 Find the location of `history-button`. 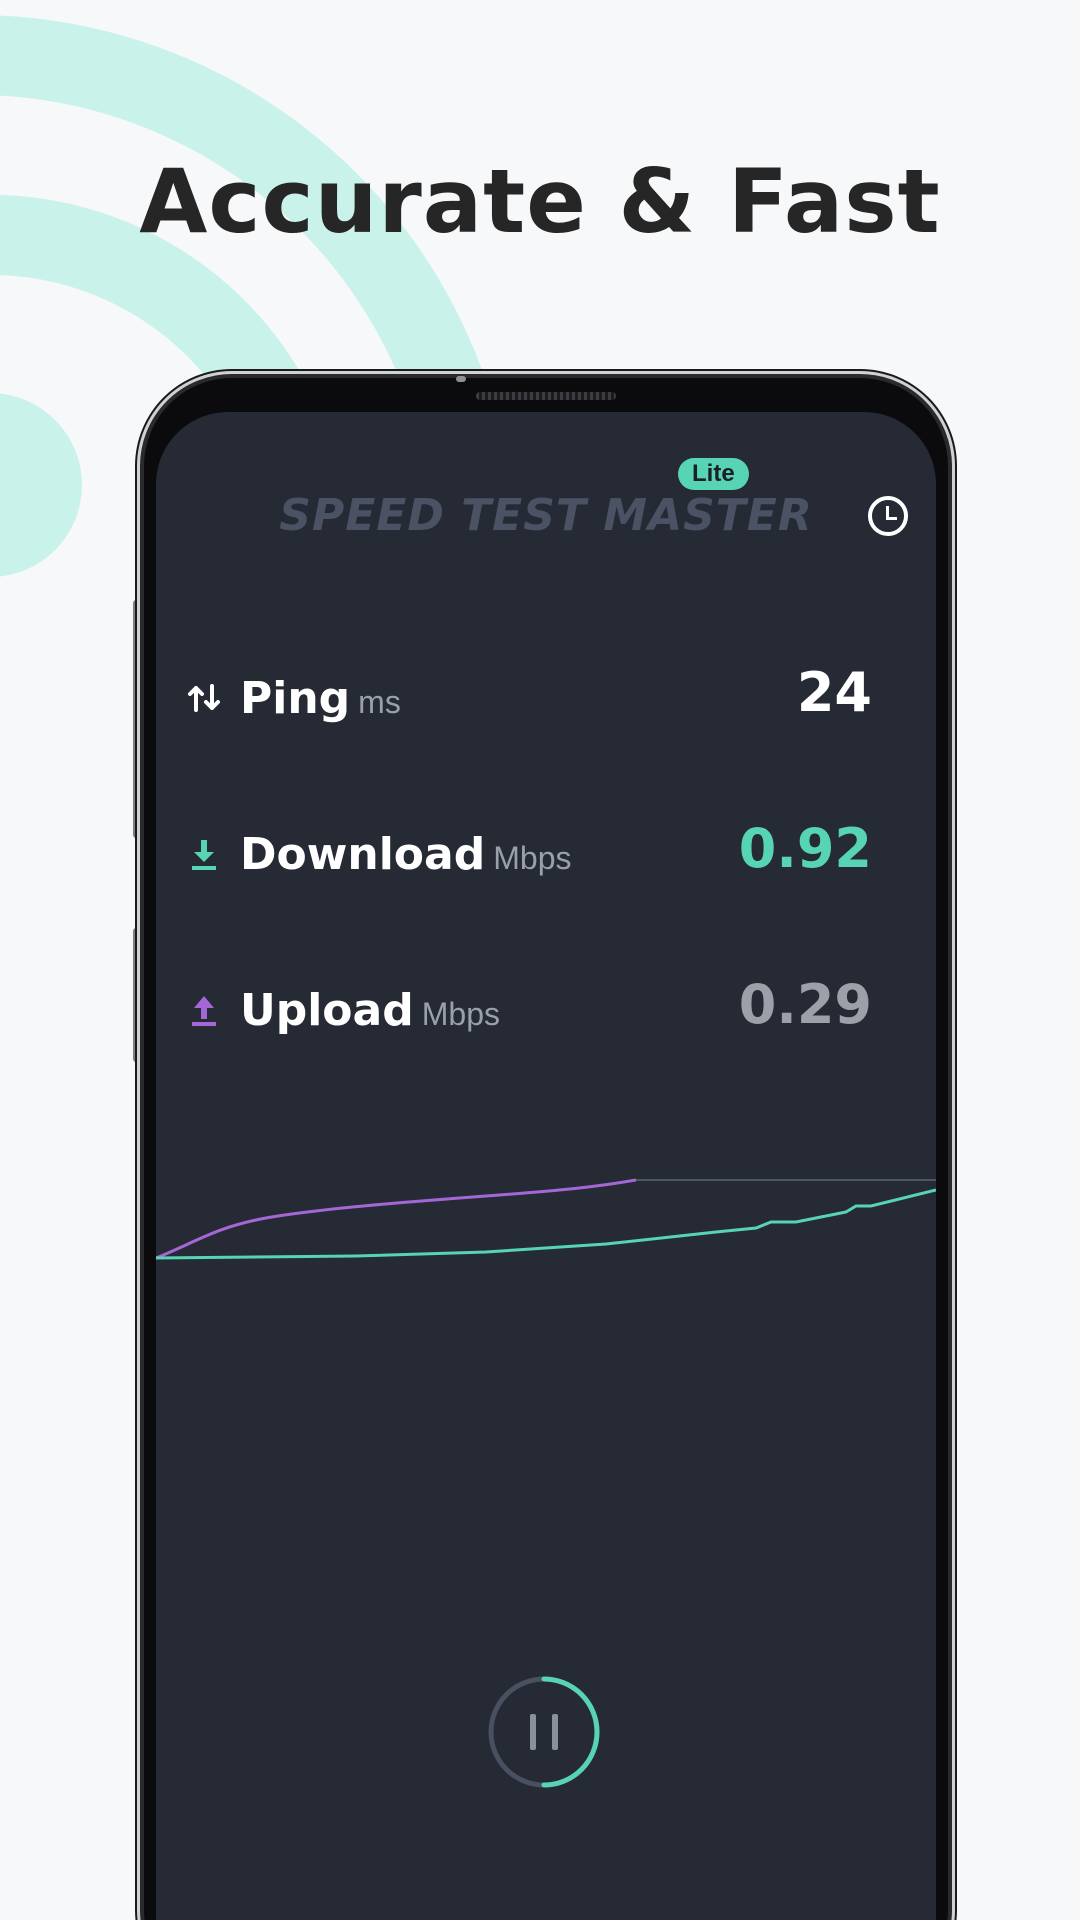

history-button is located at coordinates (888, 516).